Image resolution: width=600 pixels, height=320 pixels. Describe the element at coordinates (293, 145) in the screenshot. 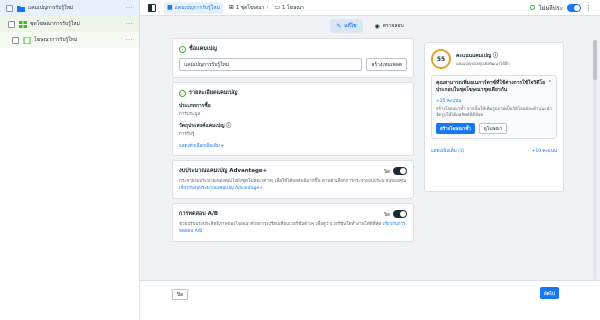

I see `more-options-link: แสดงตัวเลือกเพิ่มเติม ▾` at that location.